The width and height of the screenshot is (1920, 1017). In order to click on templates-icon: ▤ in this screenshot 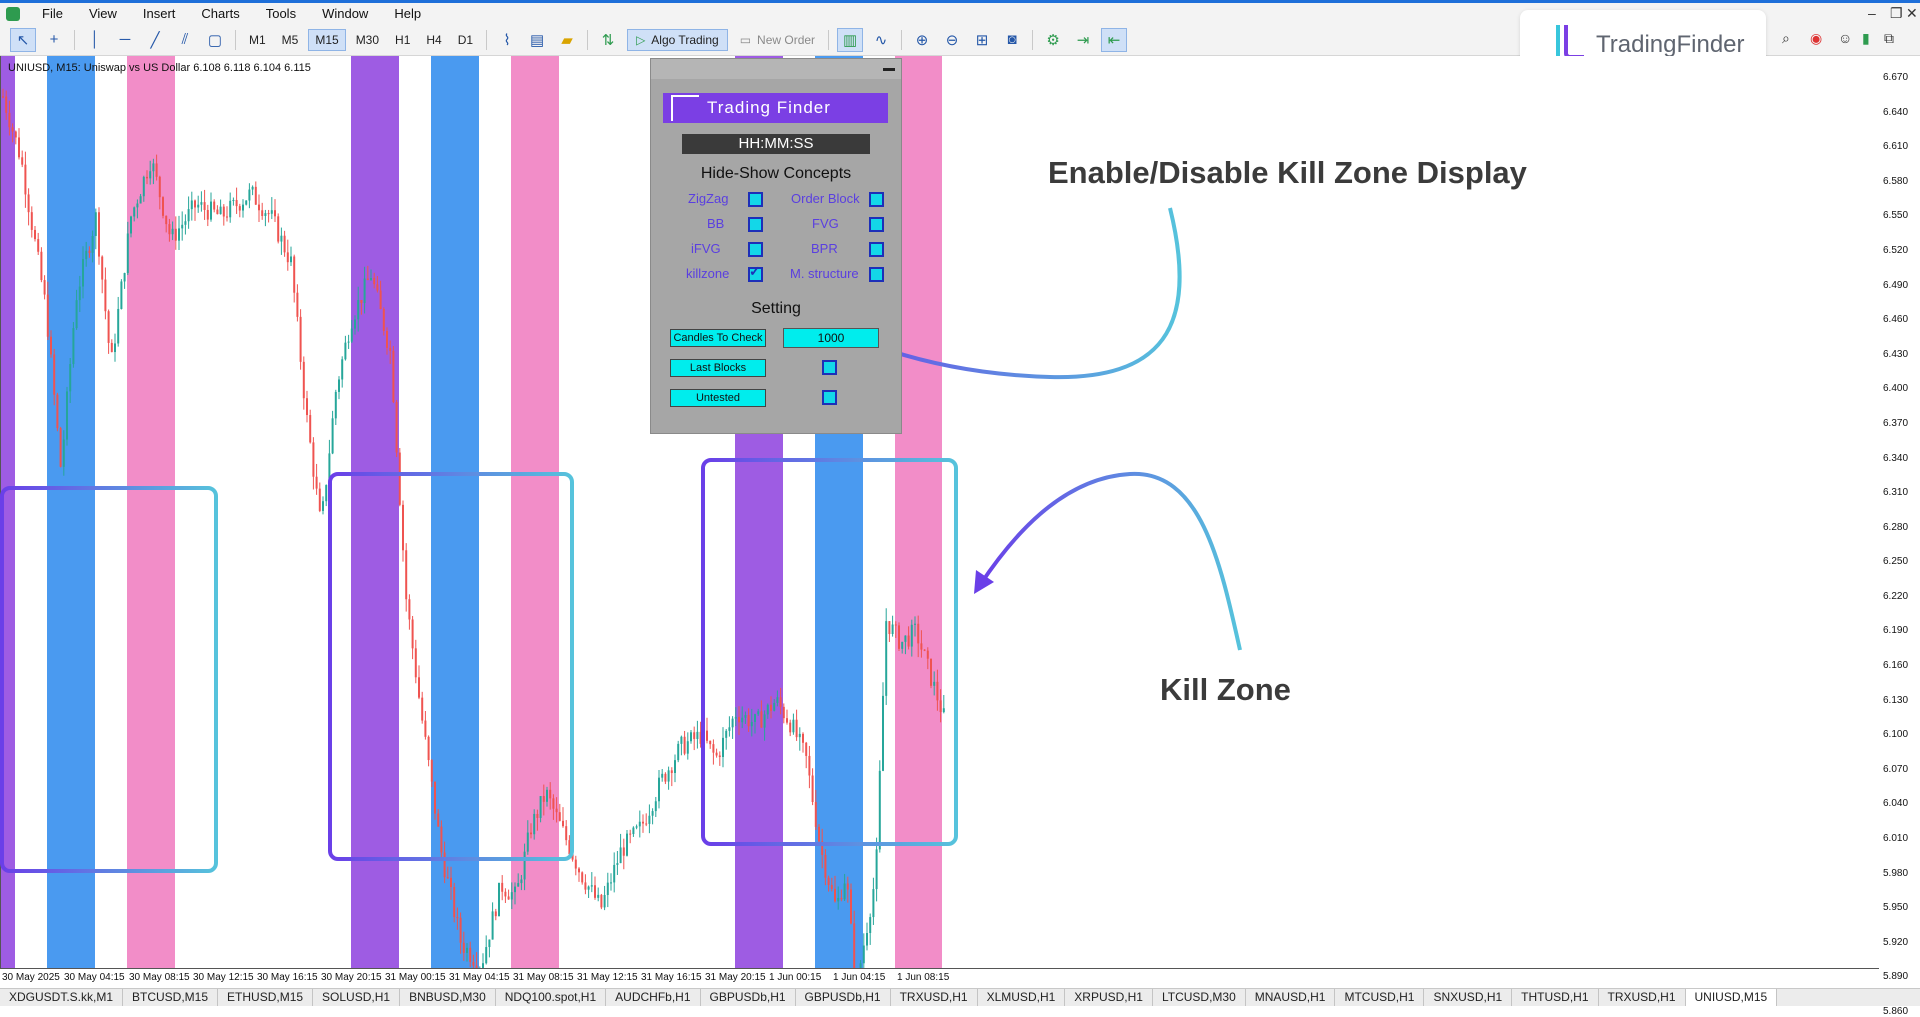, I will do `click(537, 40)`.